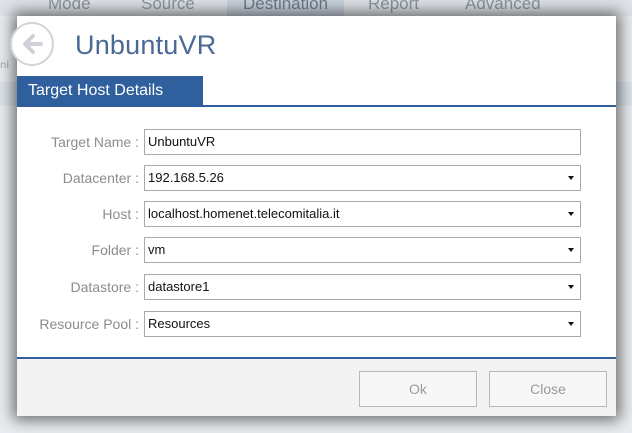  I want to click on section-divider, so click(316, 106).